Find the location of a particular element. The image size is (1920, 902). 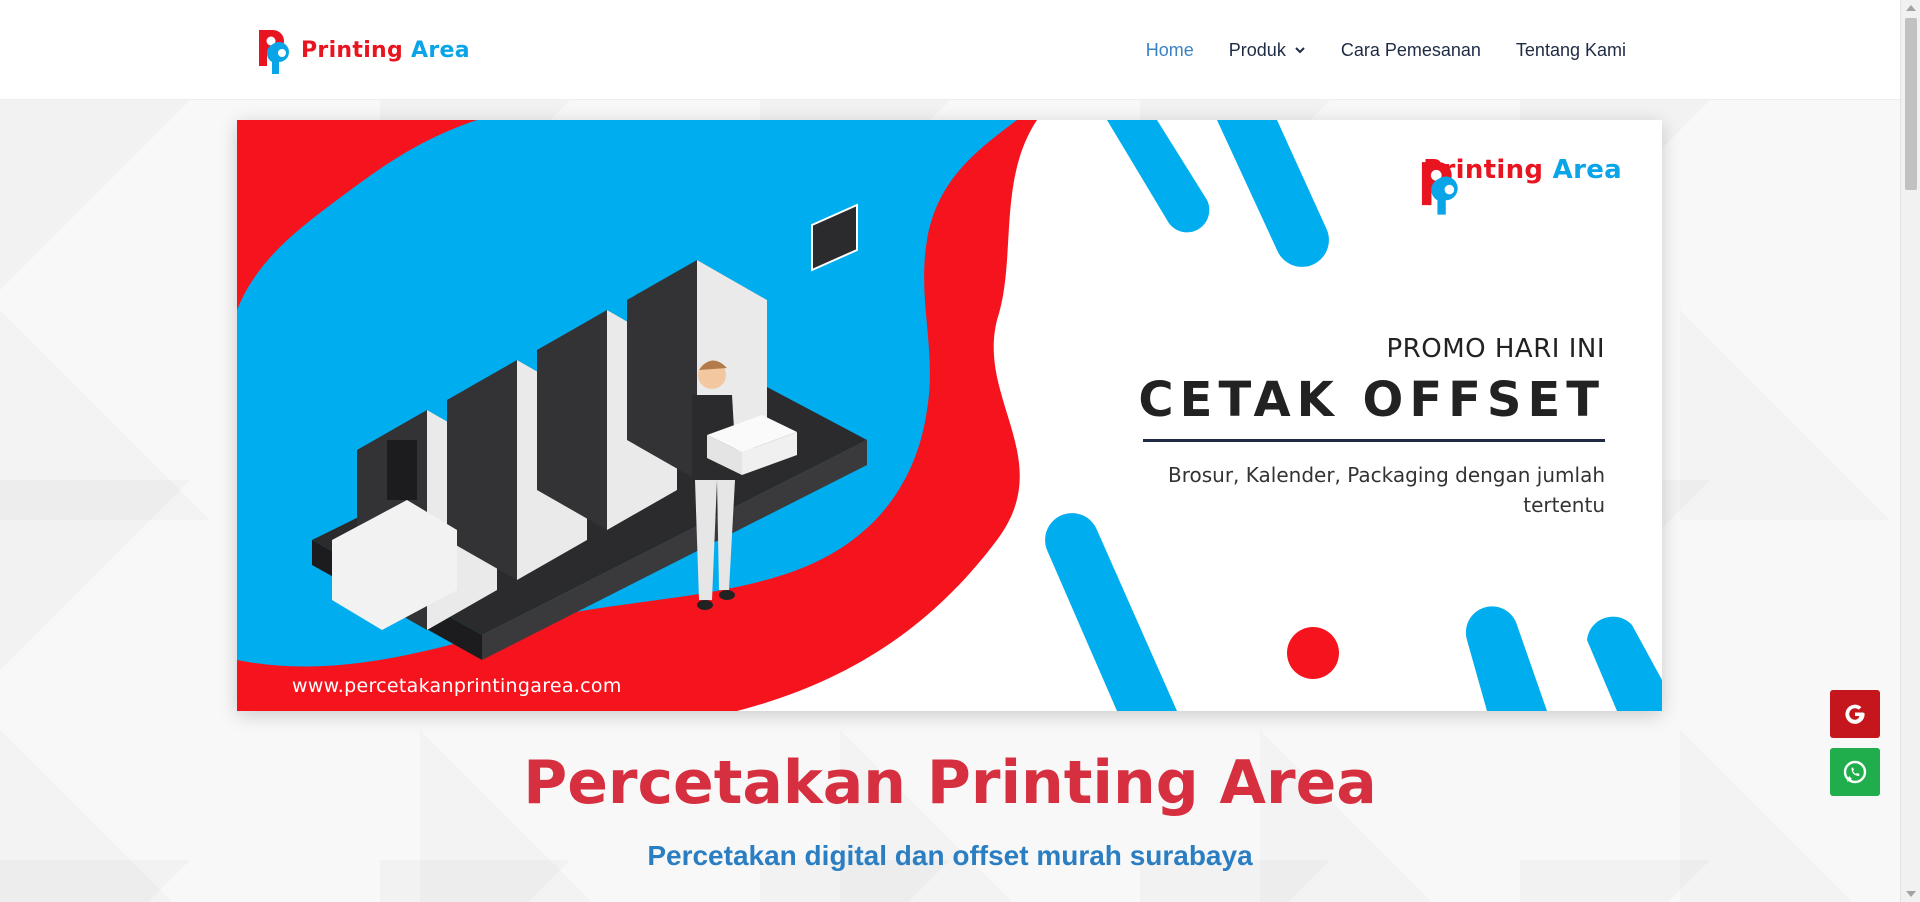

promo-divider is located at coordinates (1374, 440).